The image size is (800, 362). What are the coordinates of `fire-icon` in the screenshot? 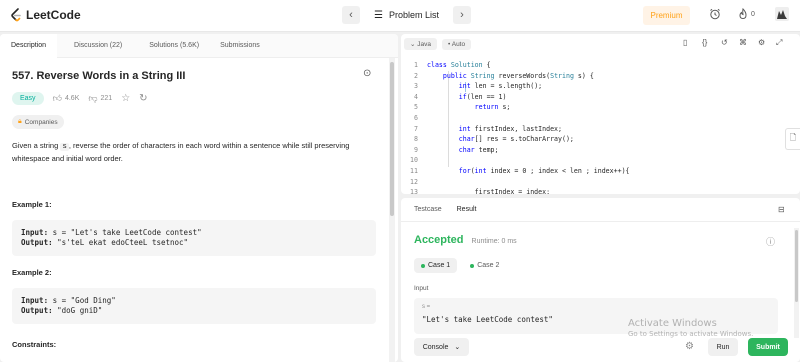 It's located at (743, 14).